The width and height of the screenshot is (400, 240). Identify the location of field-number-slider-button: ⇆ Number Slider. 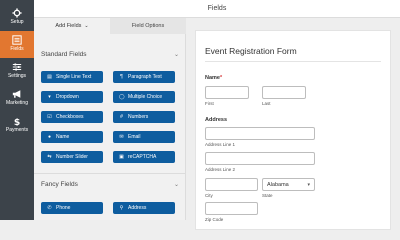
(72, 157).